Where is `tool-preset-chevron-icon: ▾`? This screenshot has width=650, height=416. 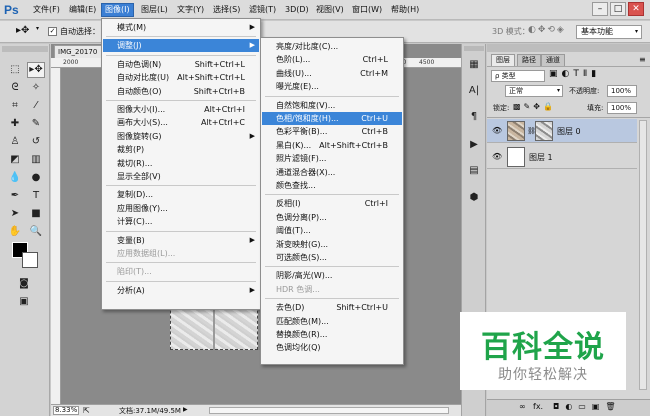
tool-preset-chevron-icon: ▾ is located at coordinates (37, 28).